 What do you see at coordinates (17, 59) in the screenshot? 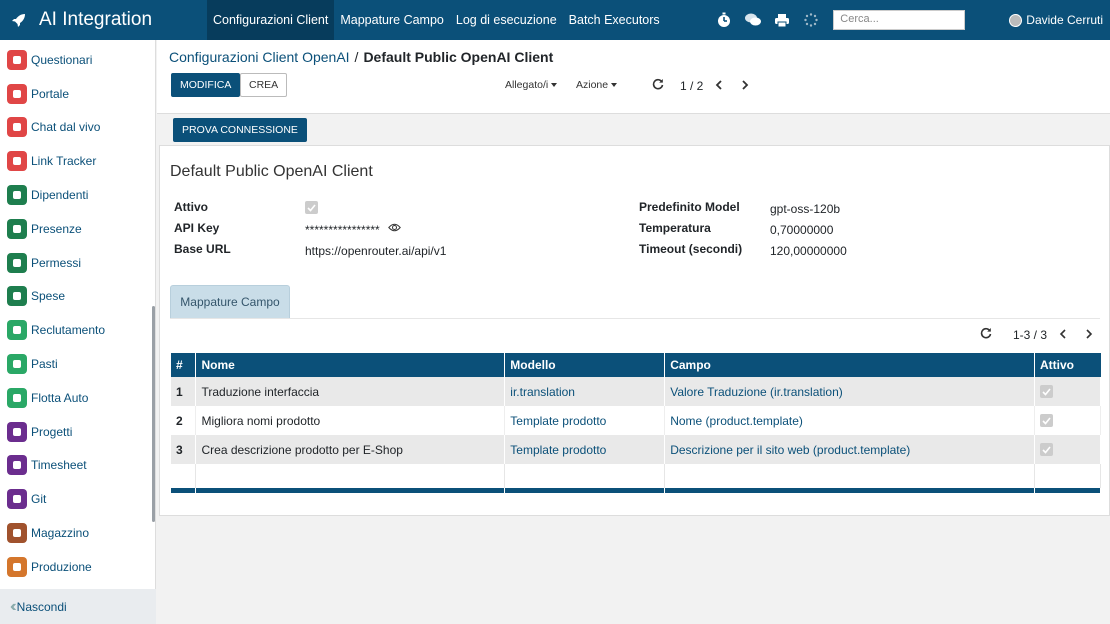
I see `survey-icon` at bounding box center [17, 59].